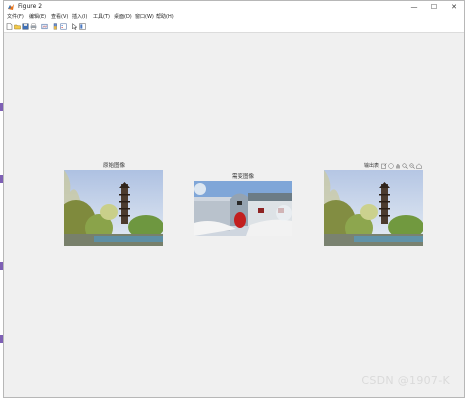 This screenshot has width=468, height=400. I want to click on zoom-out-icon, so click(412, 165).